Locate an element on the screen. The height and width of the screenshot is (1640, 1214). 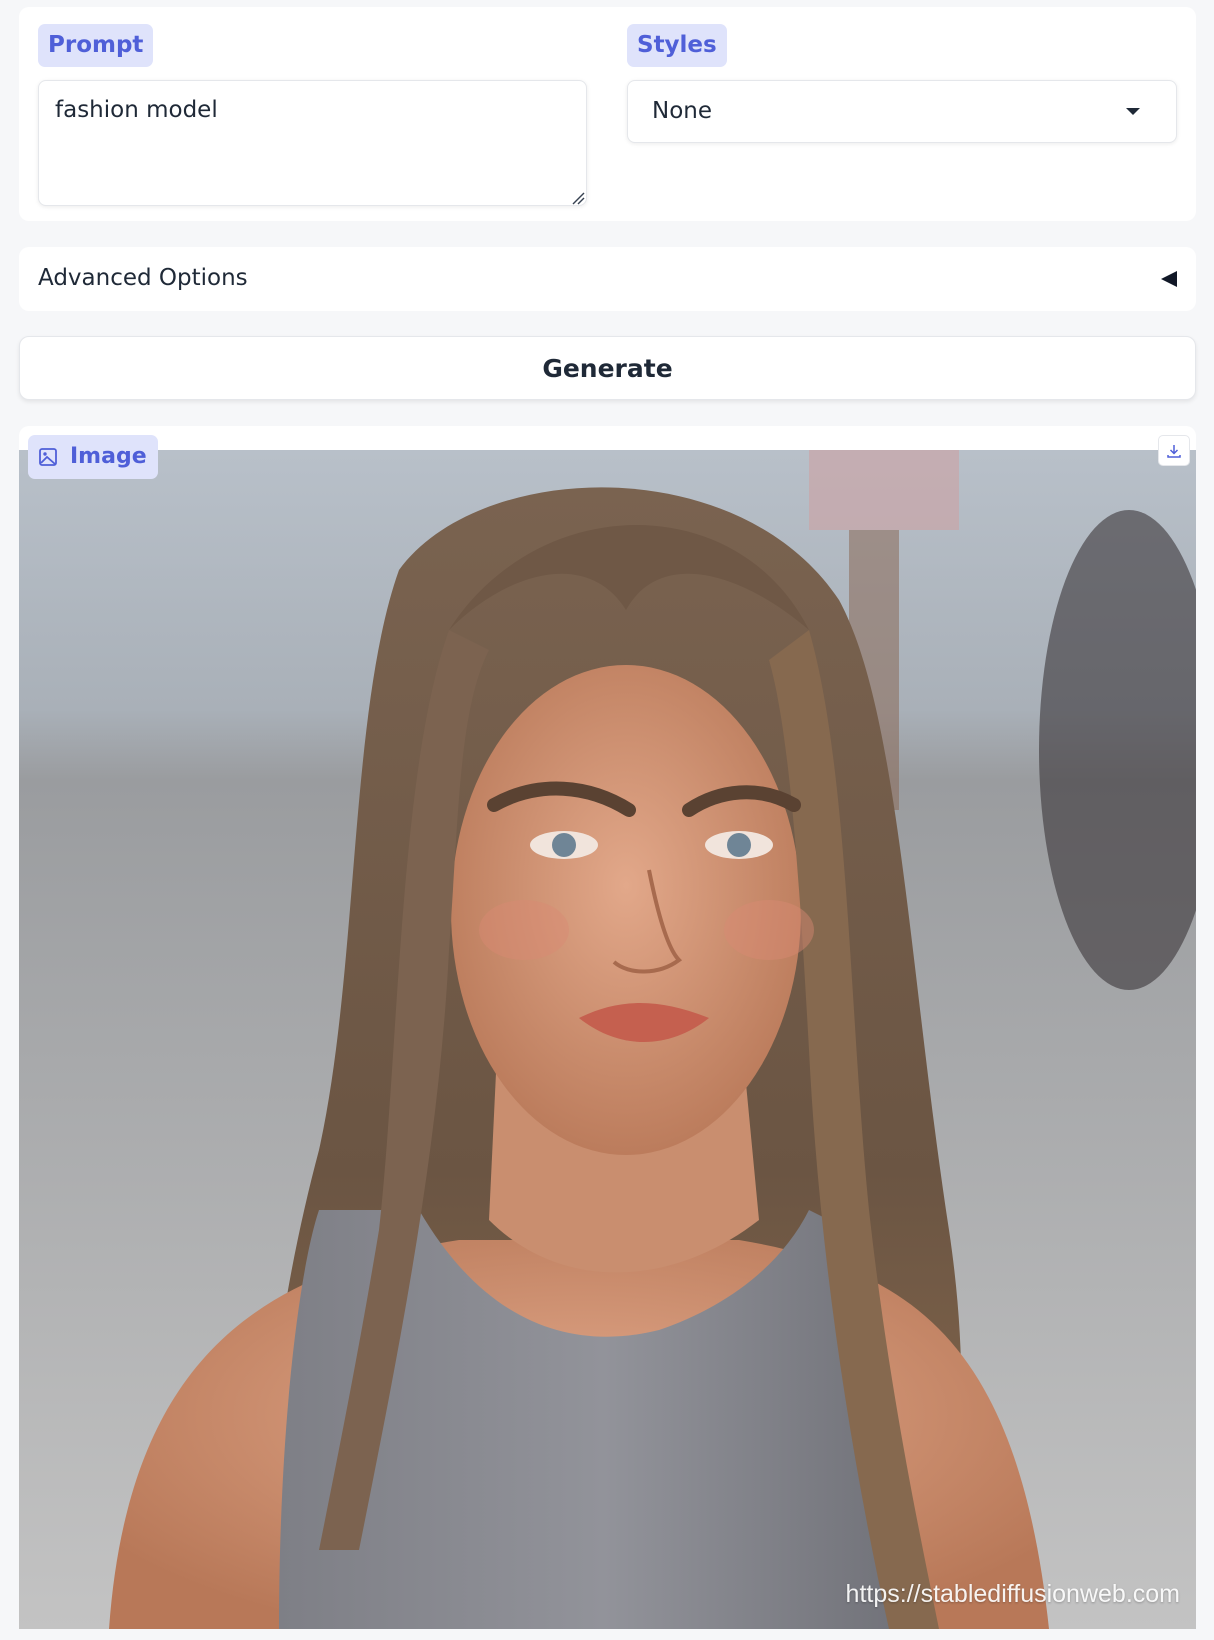
prompt-input: fashion model is located at coordinates (312, 143).